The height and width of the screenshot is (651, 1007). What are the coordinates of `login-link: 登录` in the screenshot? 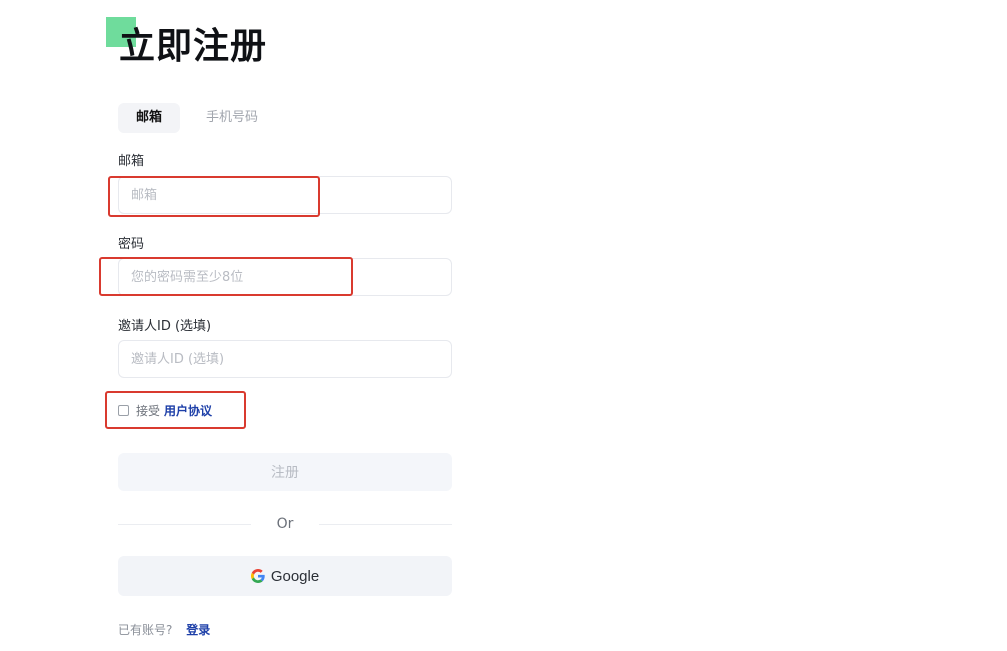 It's located at (198, 630).